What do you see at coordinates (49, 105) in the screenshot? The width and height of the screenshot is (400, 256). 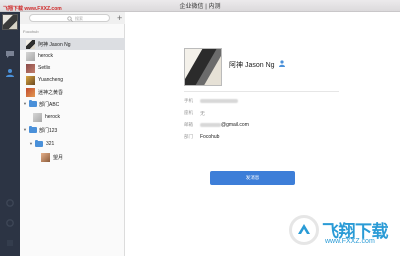 I see `department-name: 部门ABC` at bounding box center [49, 105].